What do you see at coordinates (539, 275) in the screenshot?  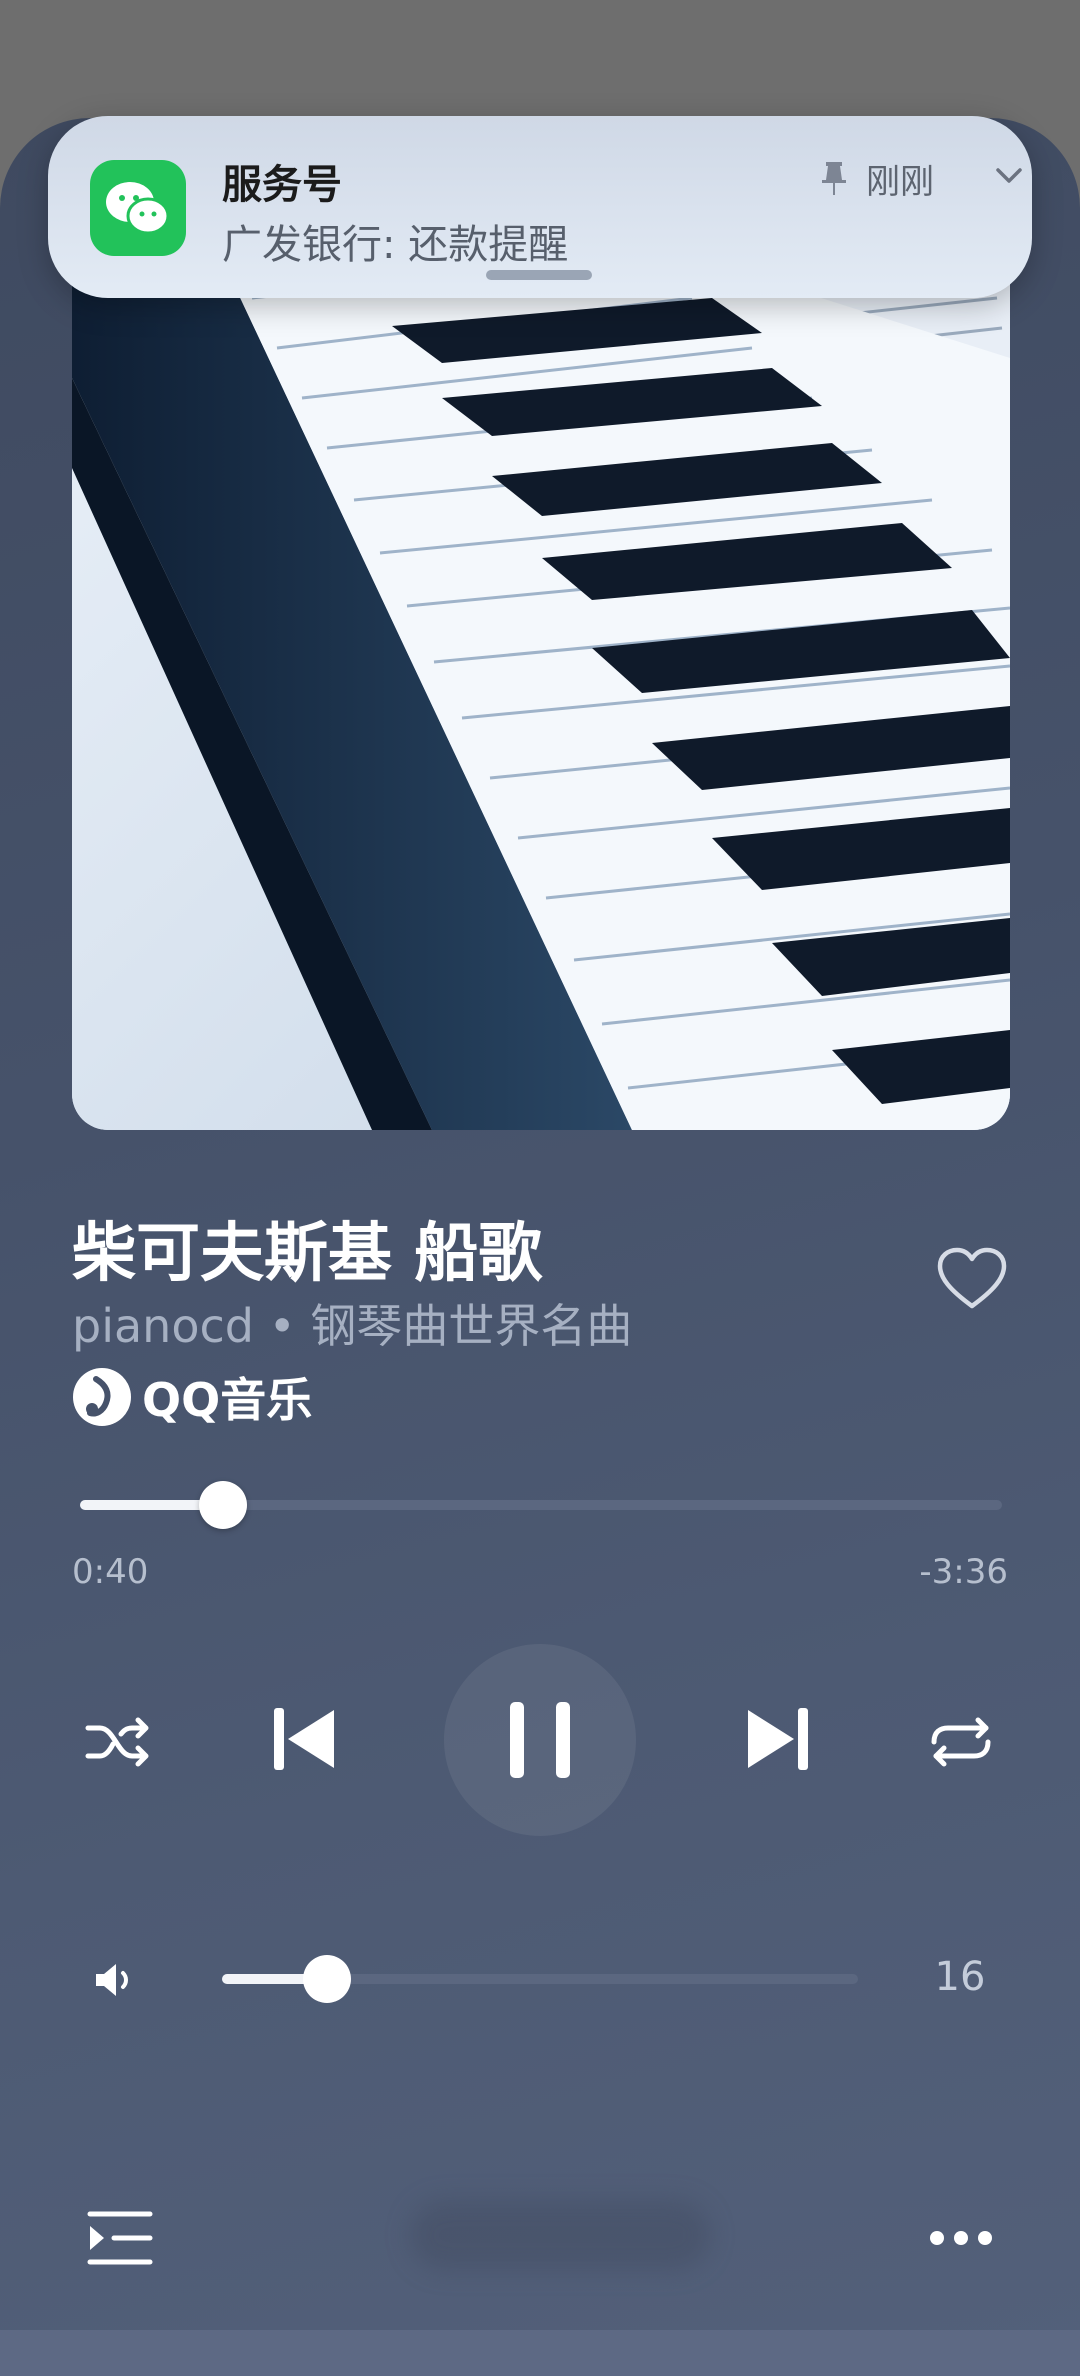 I see `notification-handle` at bounding box center [539, 275].